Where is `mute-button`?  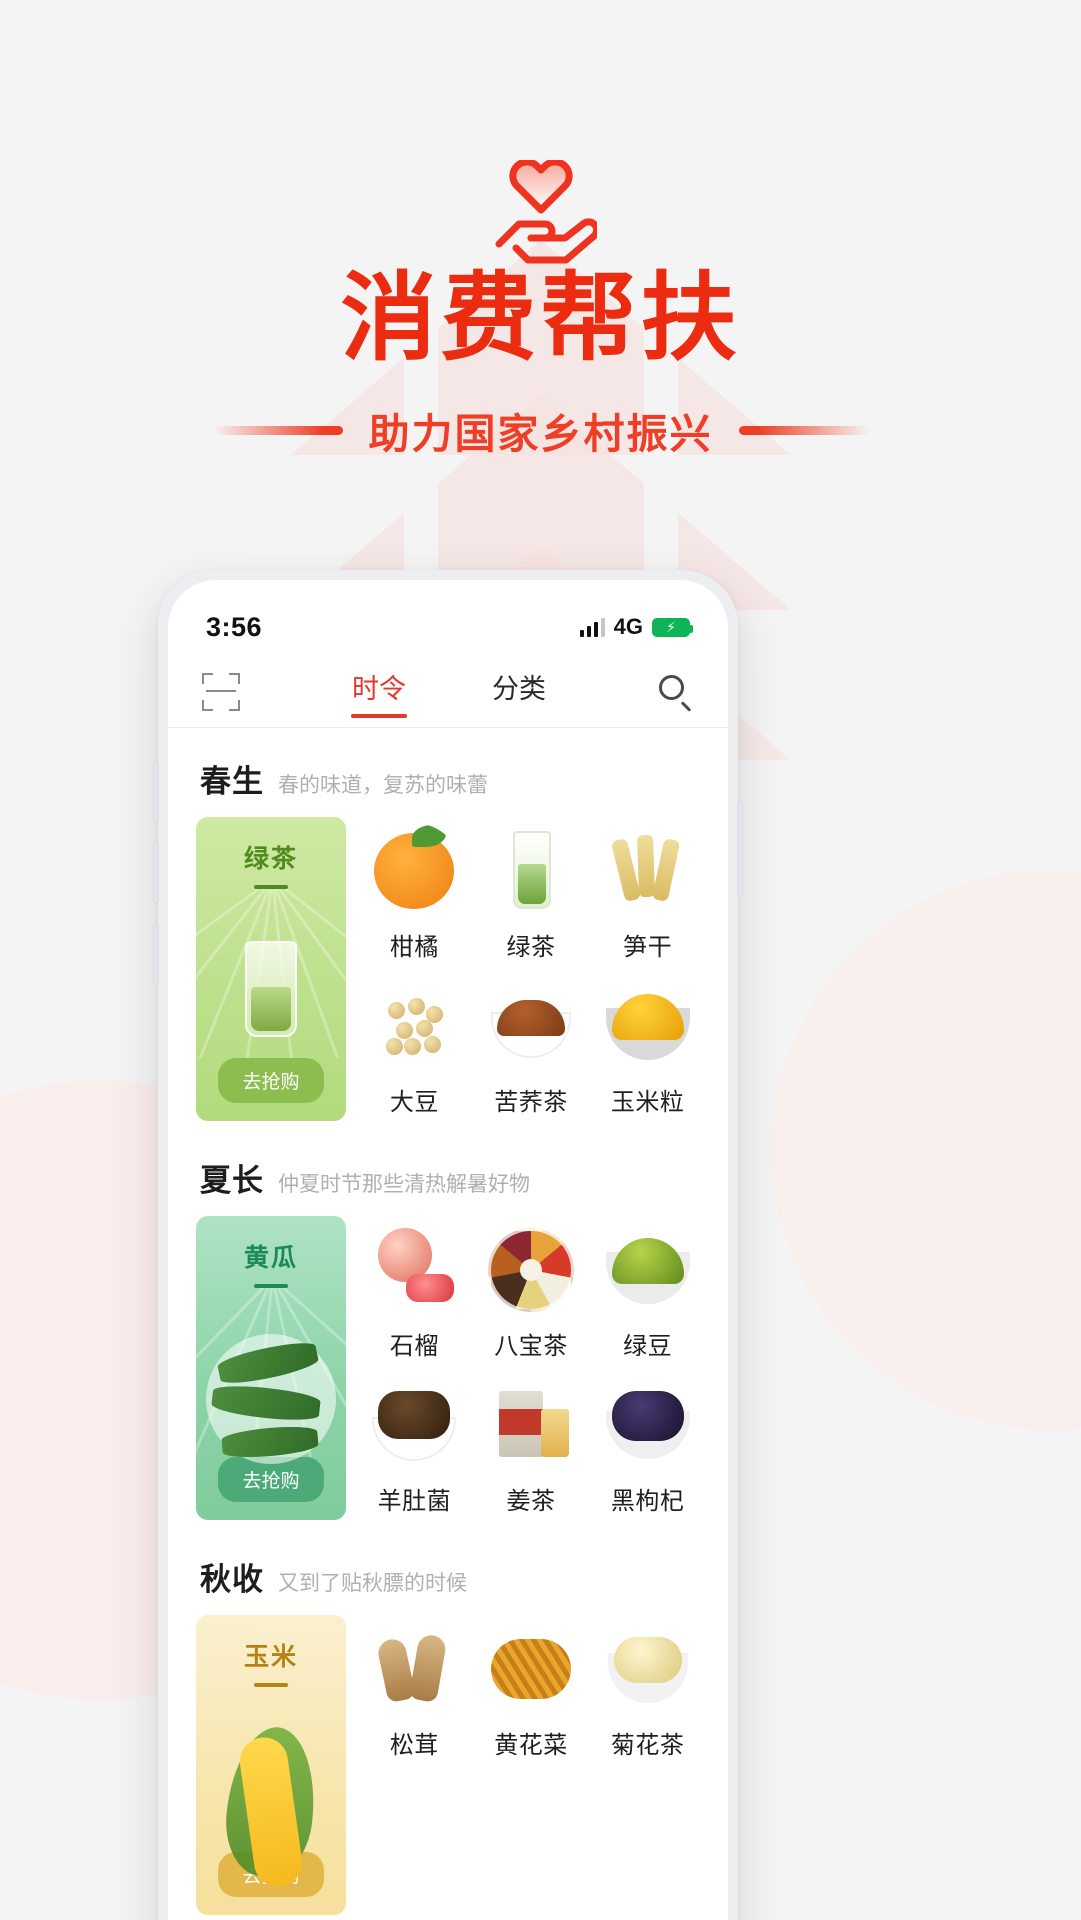
mute-button is located at coordinates (156, 955).